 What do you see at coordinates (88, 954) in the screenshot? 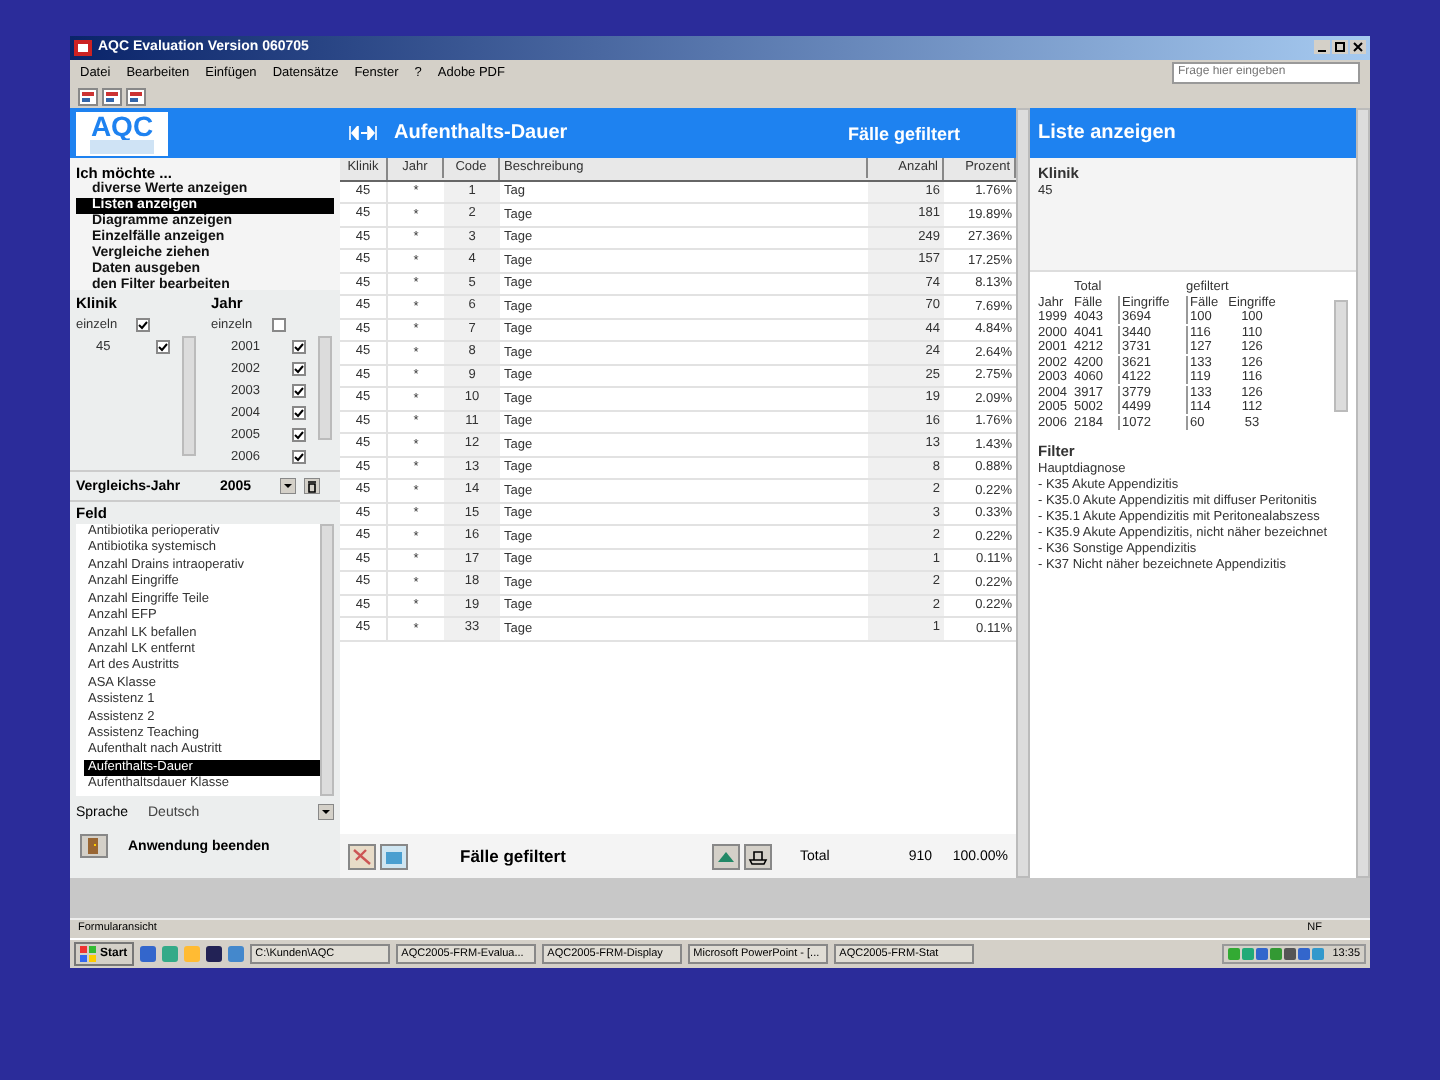
I see `windows-logo-icon` at bounding box center [88, 954].